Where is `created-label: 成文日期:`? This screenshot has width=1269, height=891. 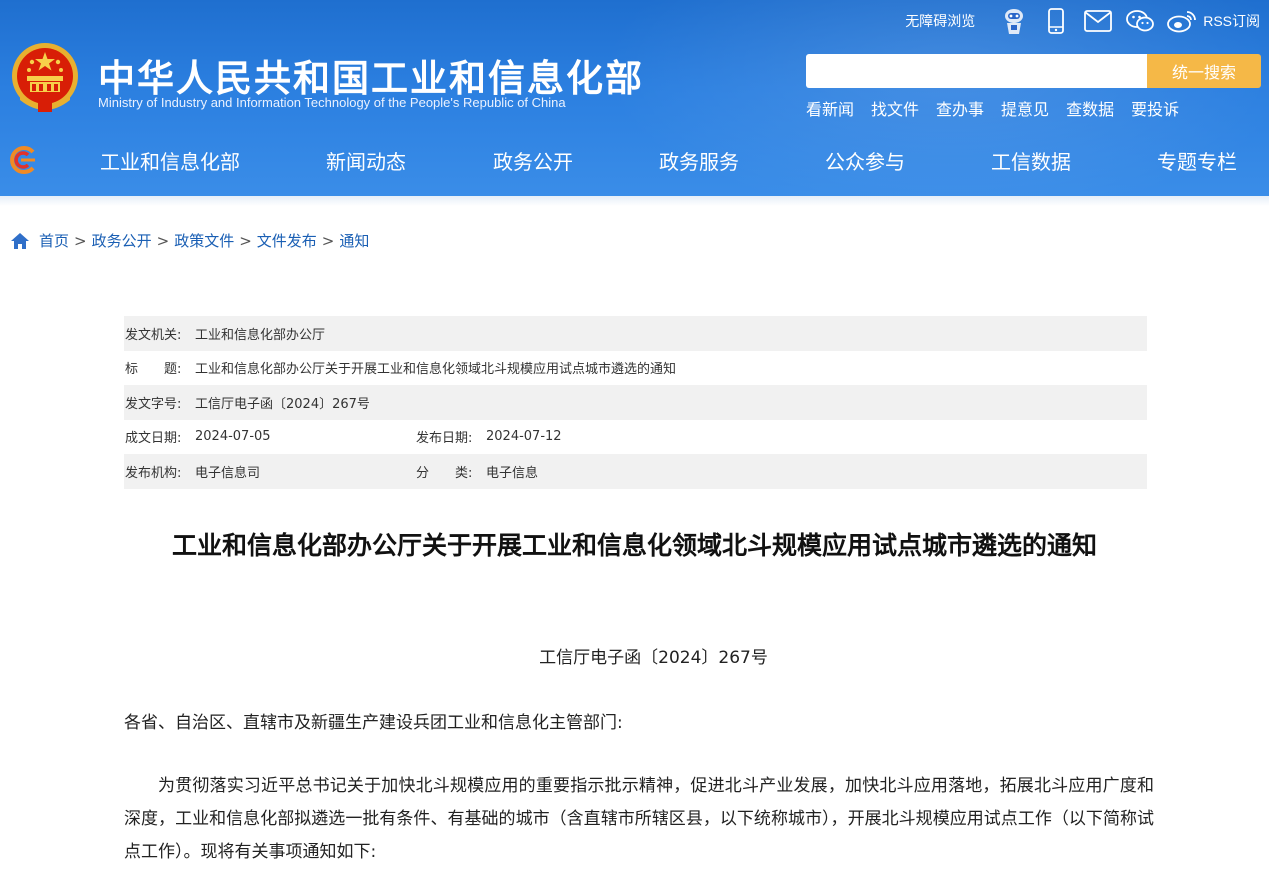
created-label: 成文日期: is located at coordinates (153, 439).